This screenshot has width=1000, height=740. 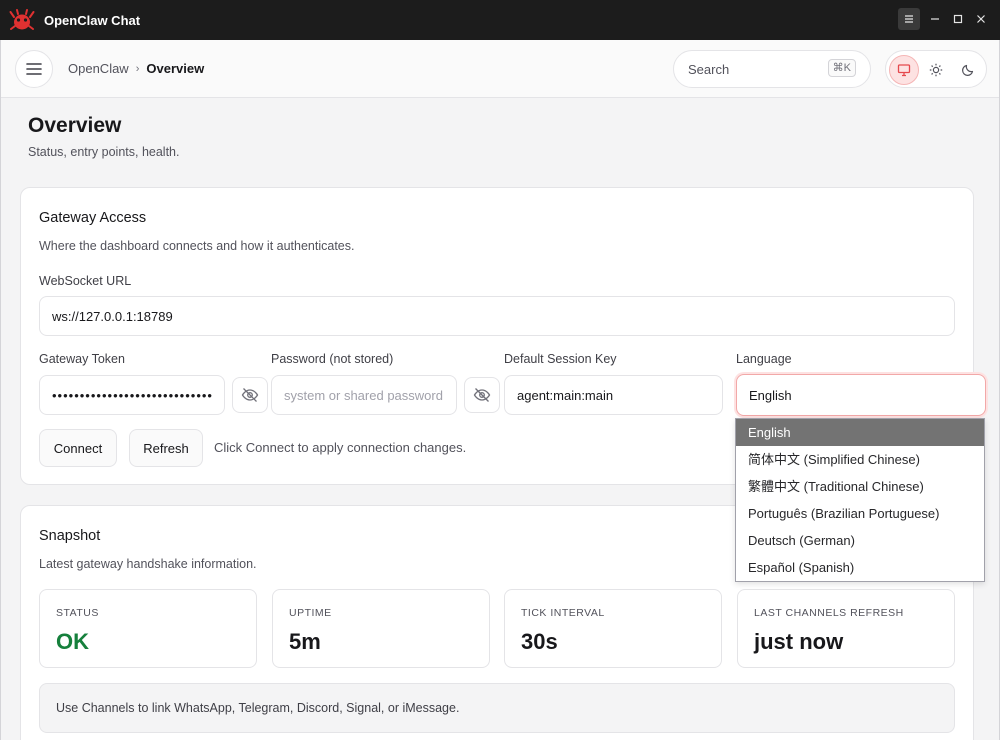 I want to click on minimize-button, so click(x=935, y=19).